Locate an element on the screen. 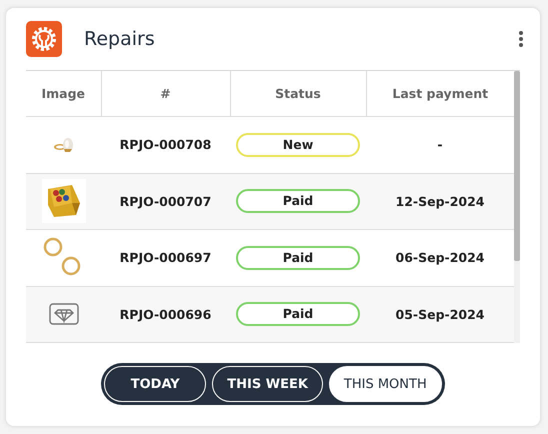 The height and width of the screenshot is (434, 548). payment-date: 05-Sep-2024 is located at coordinates (440, 314).